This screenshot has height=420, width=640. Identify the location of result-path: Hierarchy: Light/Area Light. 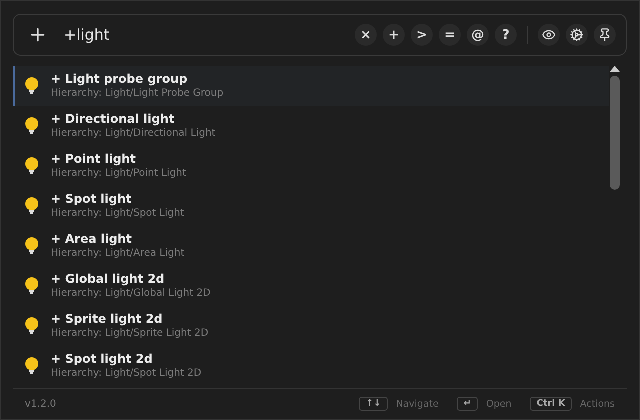
(118, 253).